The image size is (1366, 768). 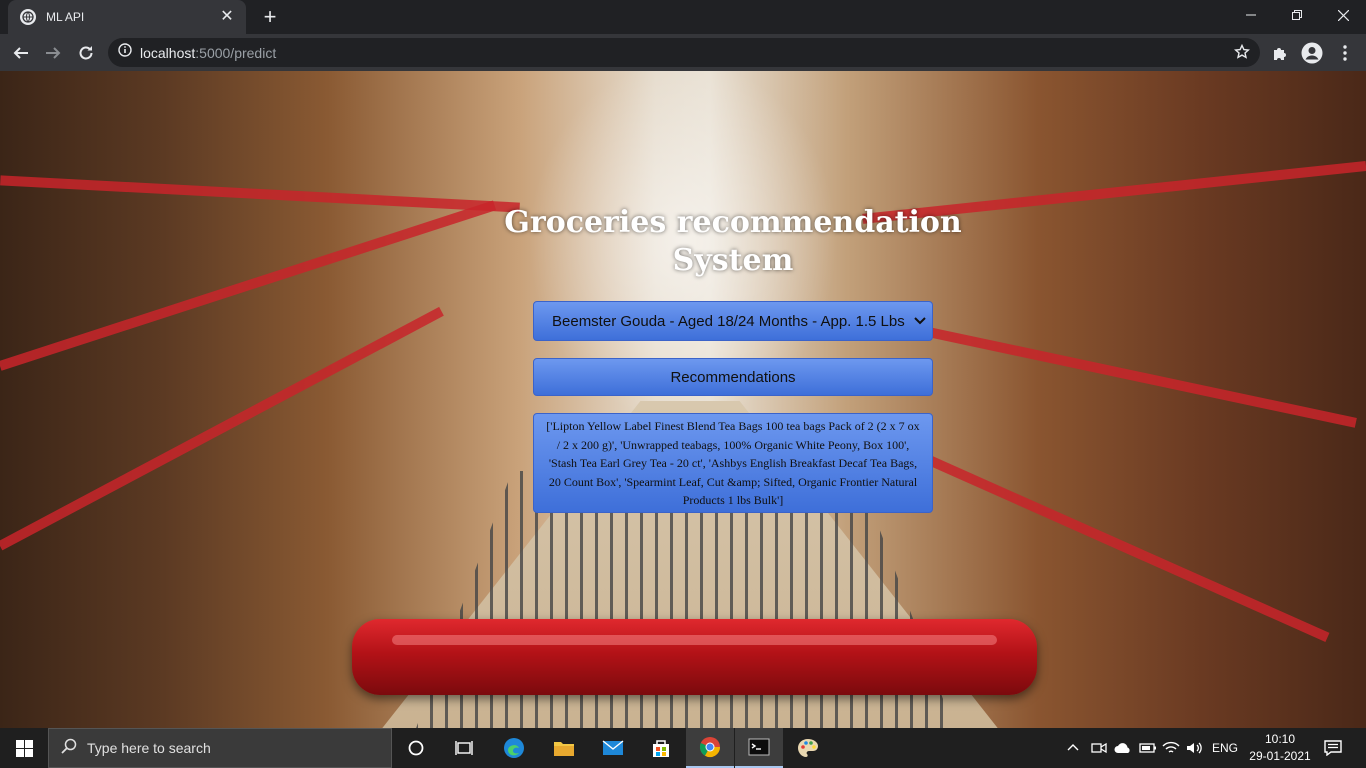 I want to click on microsoft-store-icon, so click(x=661, y=748).